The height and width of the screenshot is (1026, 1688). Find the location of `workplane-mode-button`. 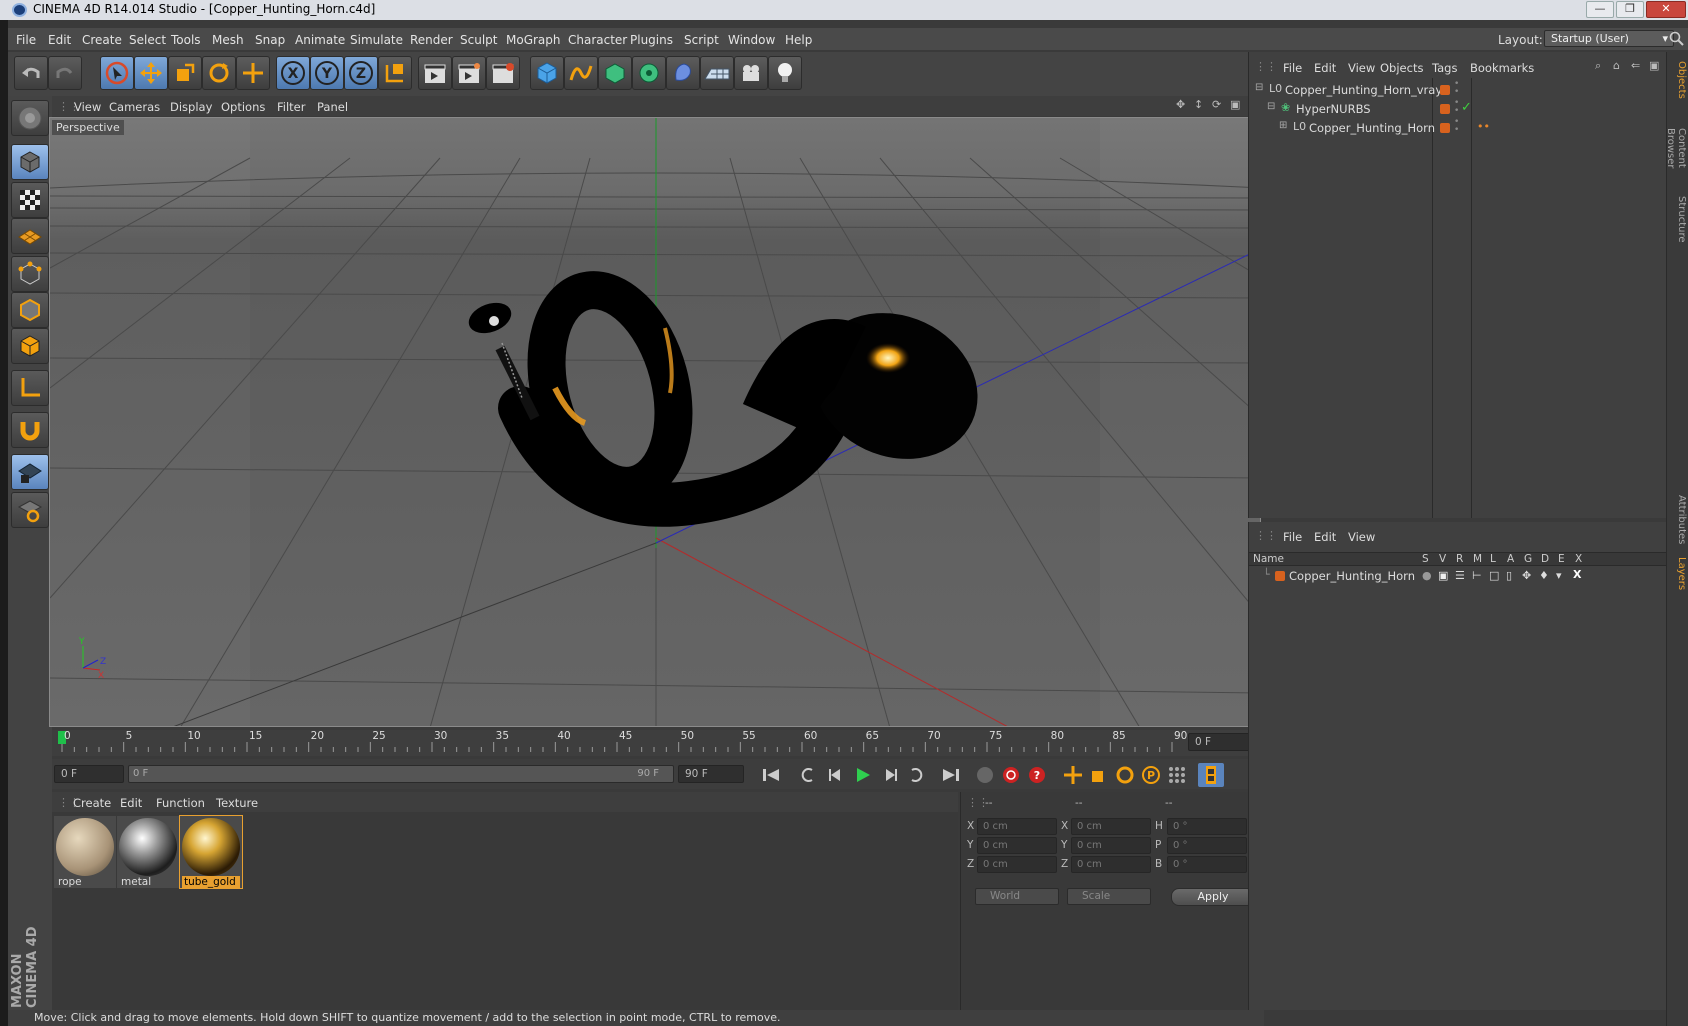

workplane-mode-button is located at coordinates (30, 236).